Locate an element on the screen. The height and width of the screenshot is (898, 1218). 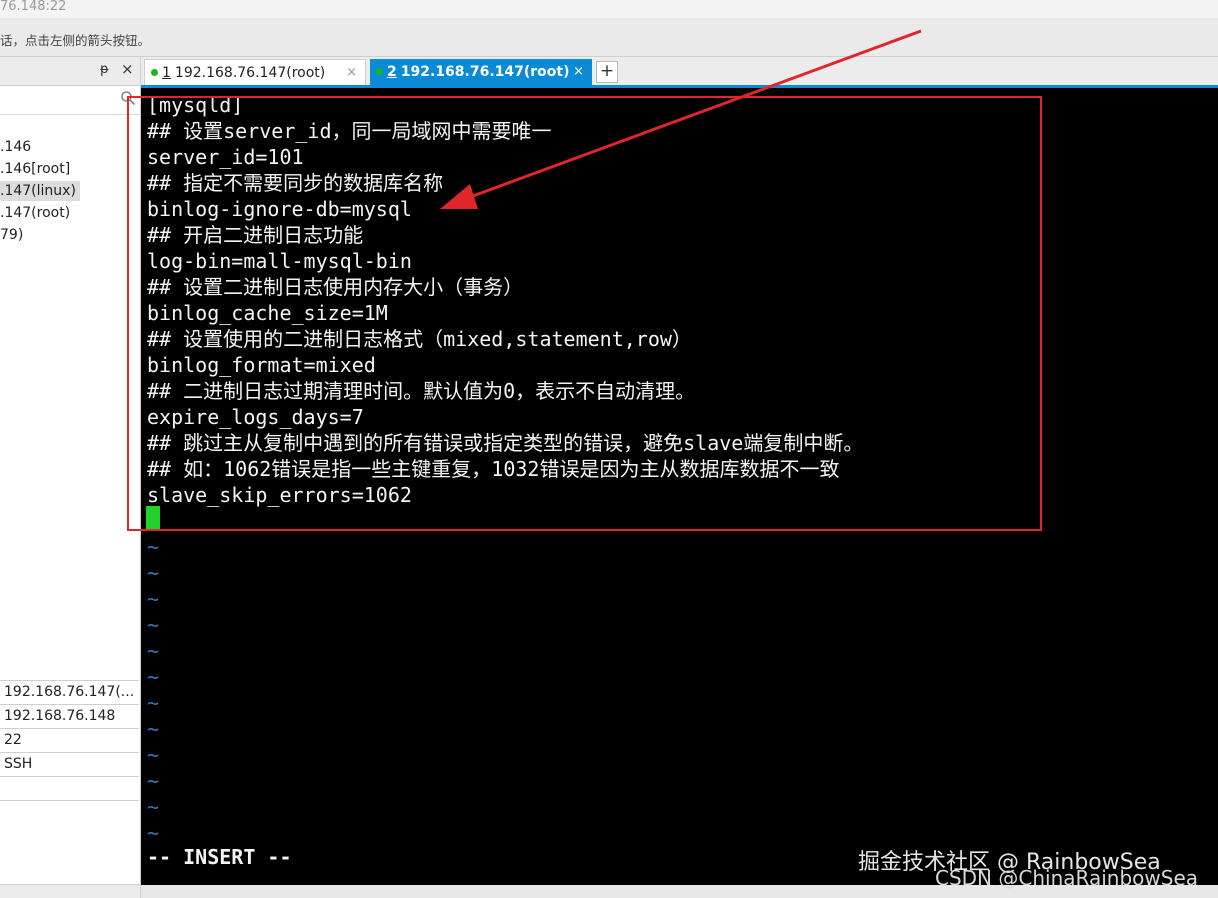
property-row: 22 is located at coordinates (69, 740).